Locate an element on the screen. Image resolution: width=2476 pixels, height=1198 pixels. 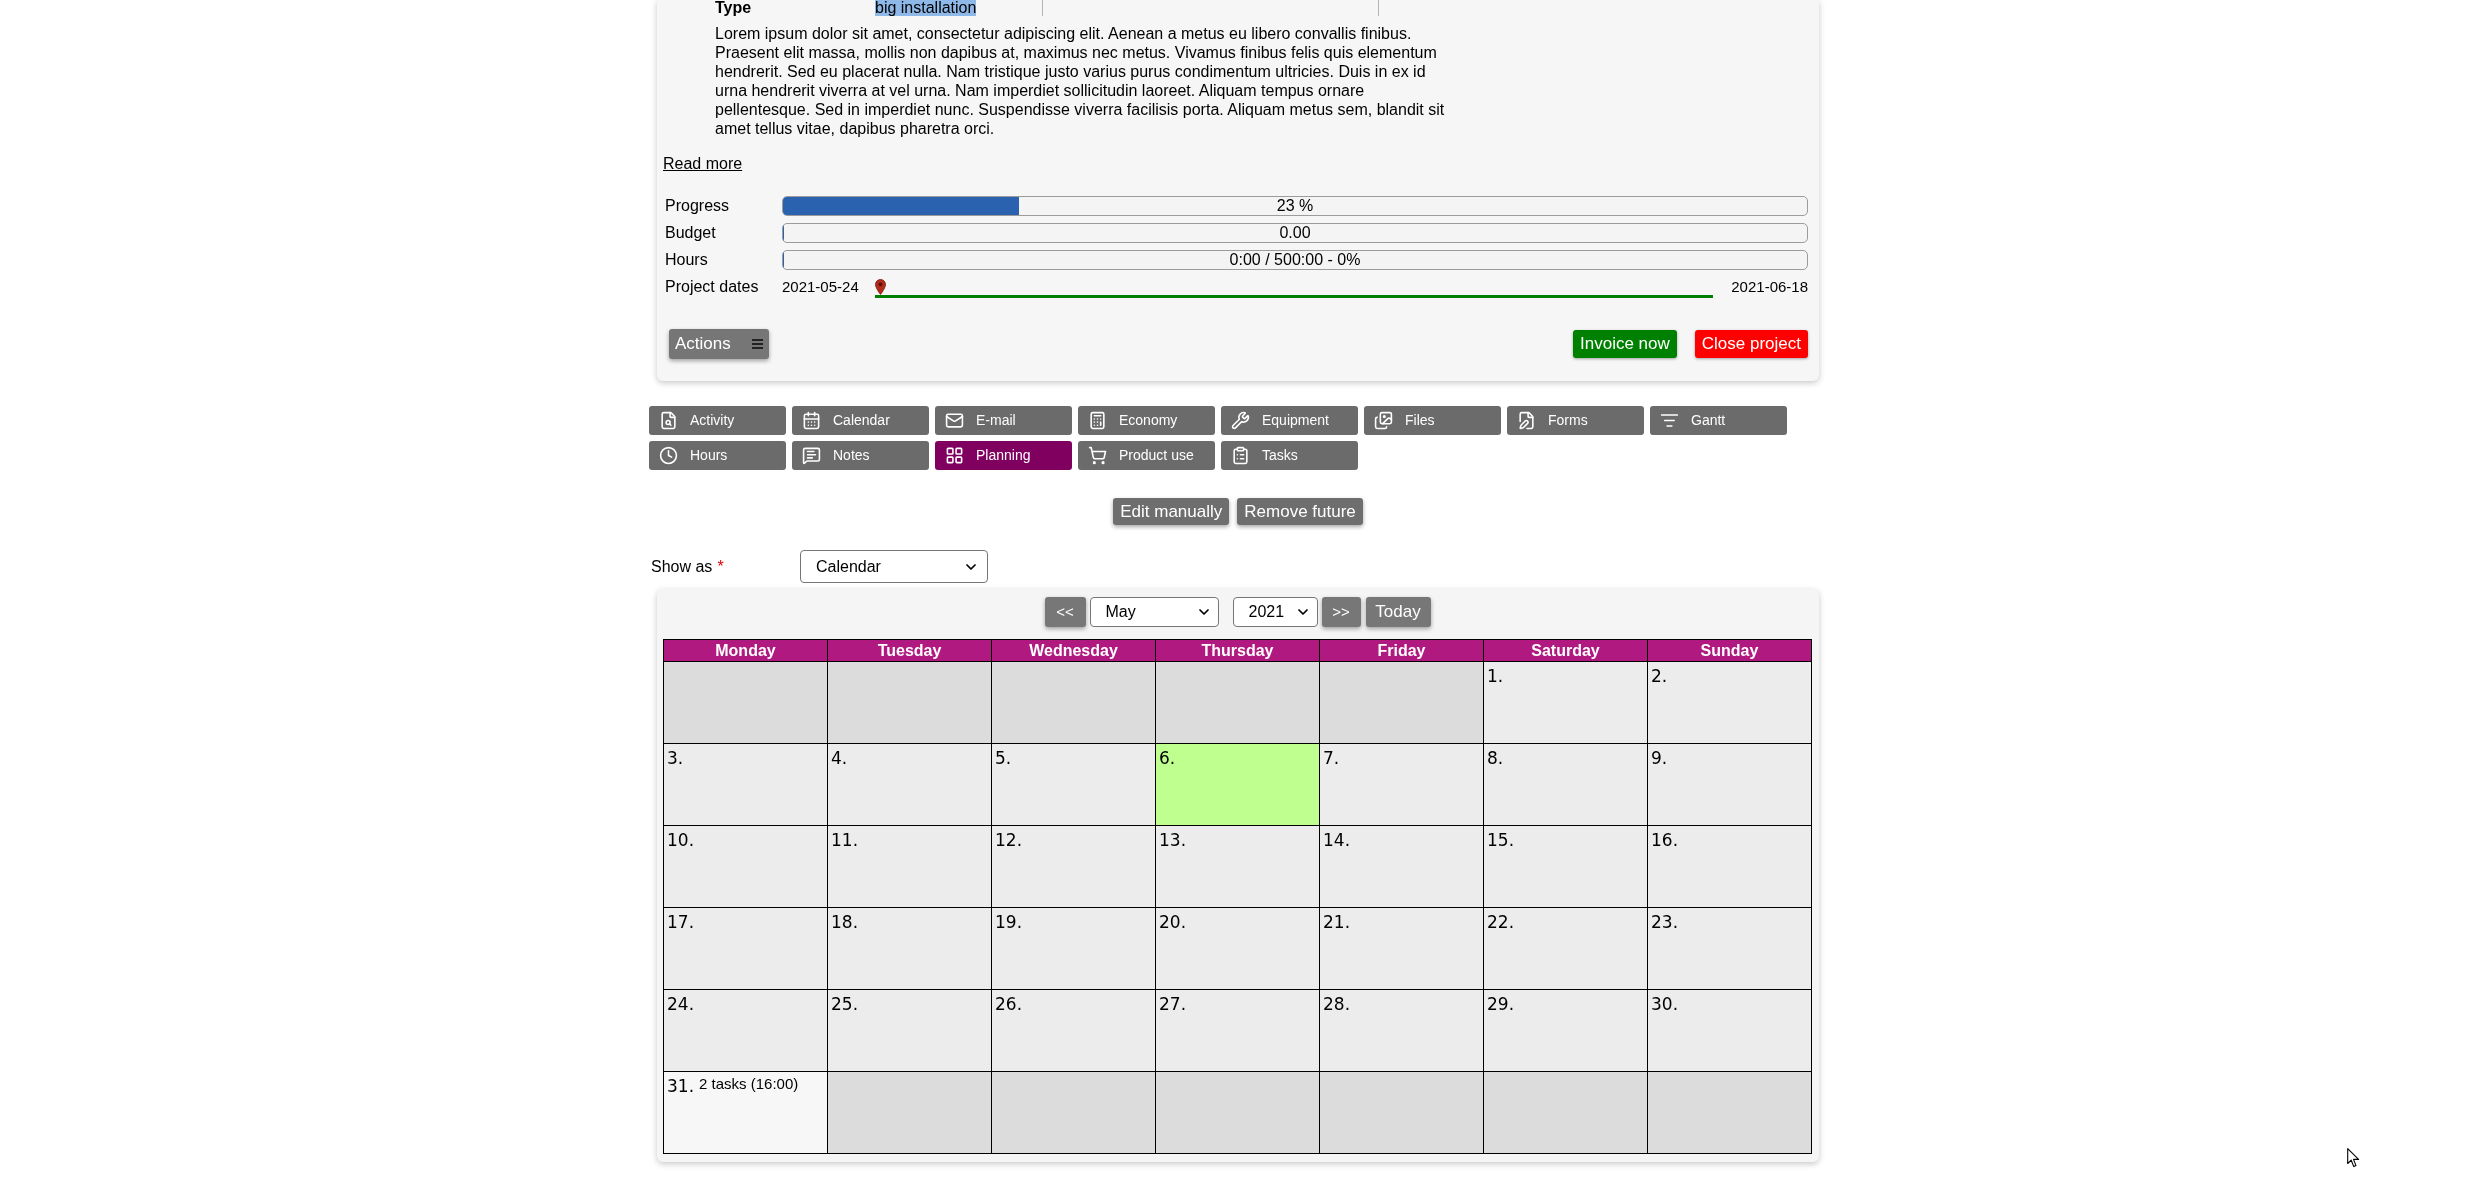
day-number: 26. is located at coordinates (1009, 1004).